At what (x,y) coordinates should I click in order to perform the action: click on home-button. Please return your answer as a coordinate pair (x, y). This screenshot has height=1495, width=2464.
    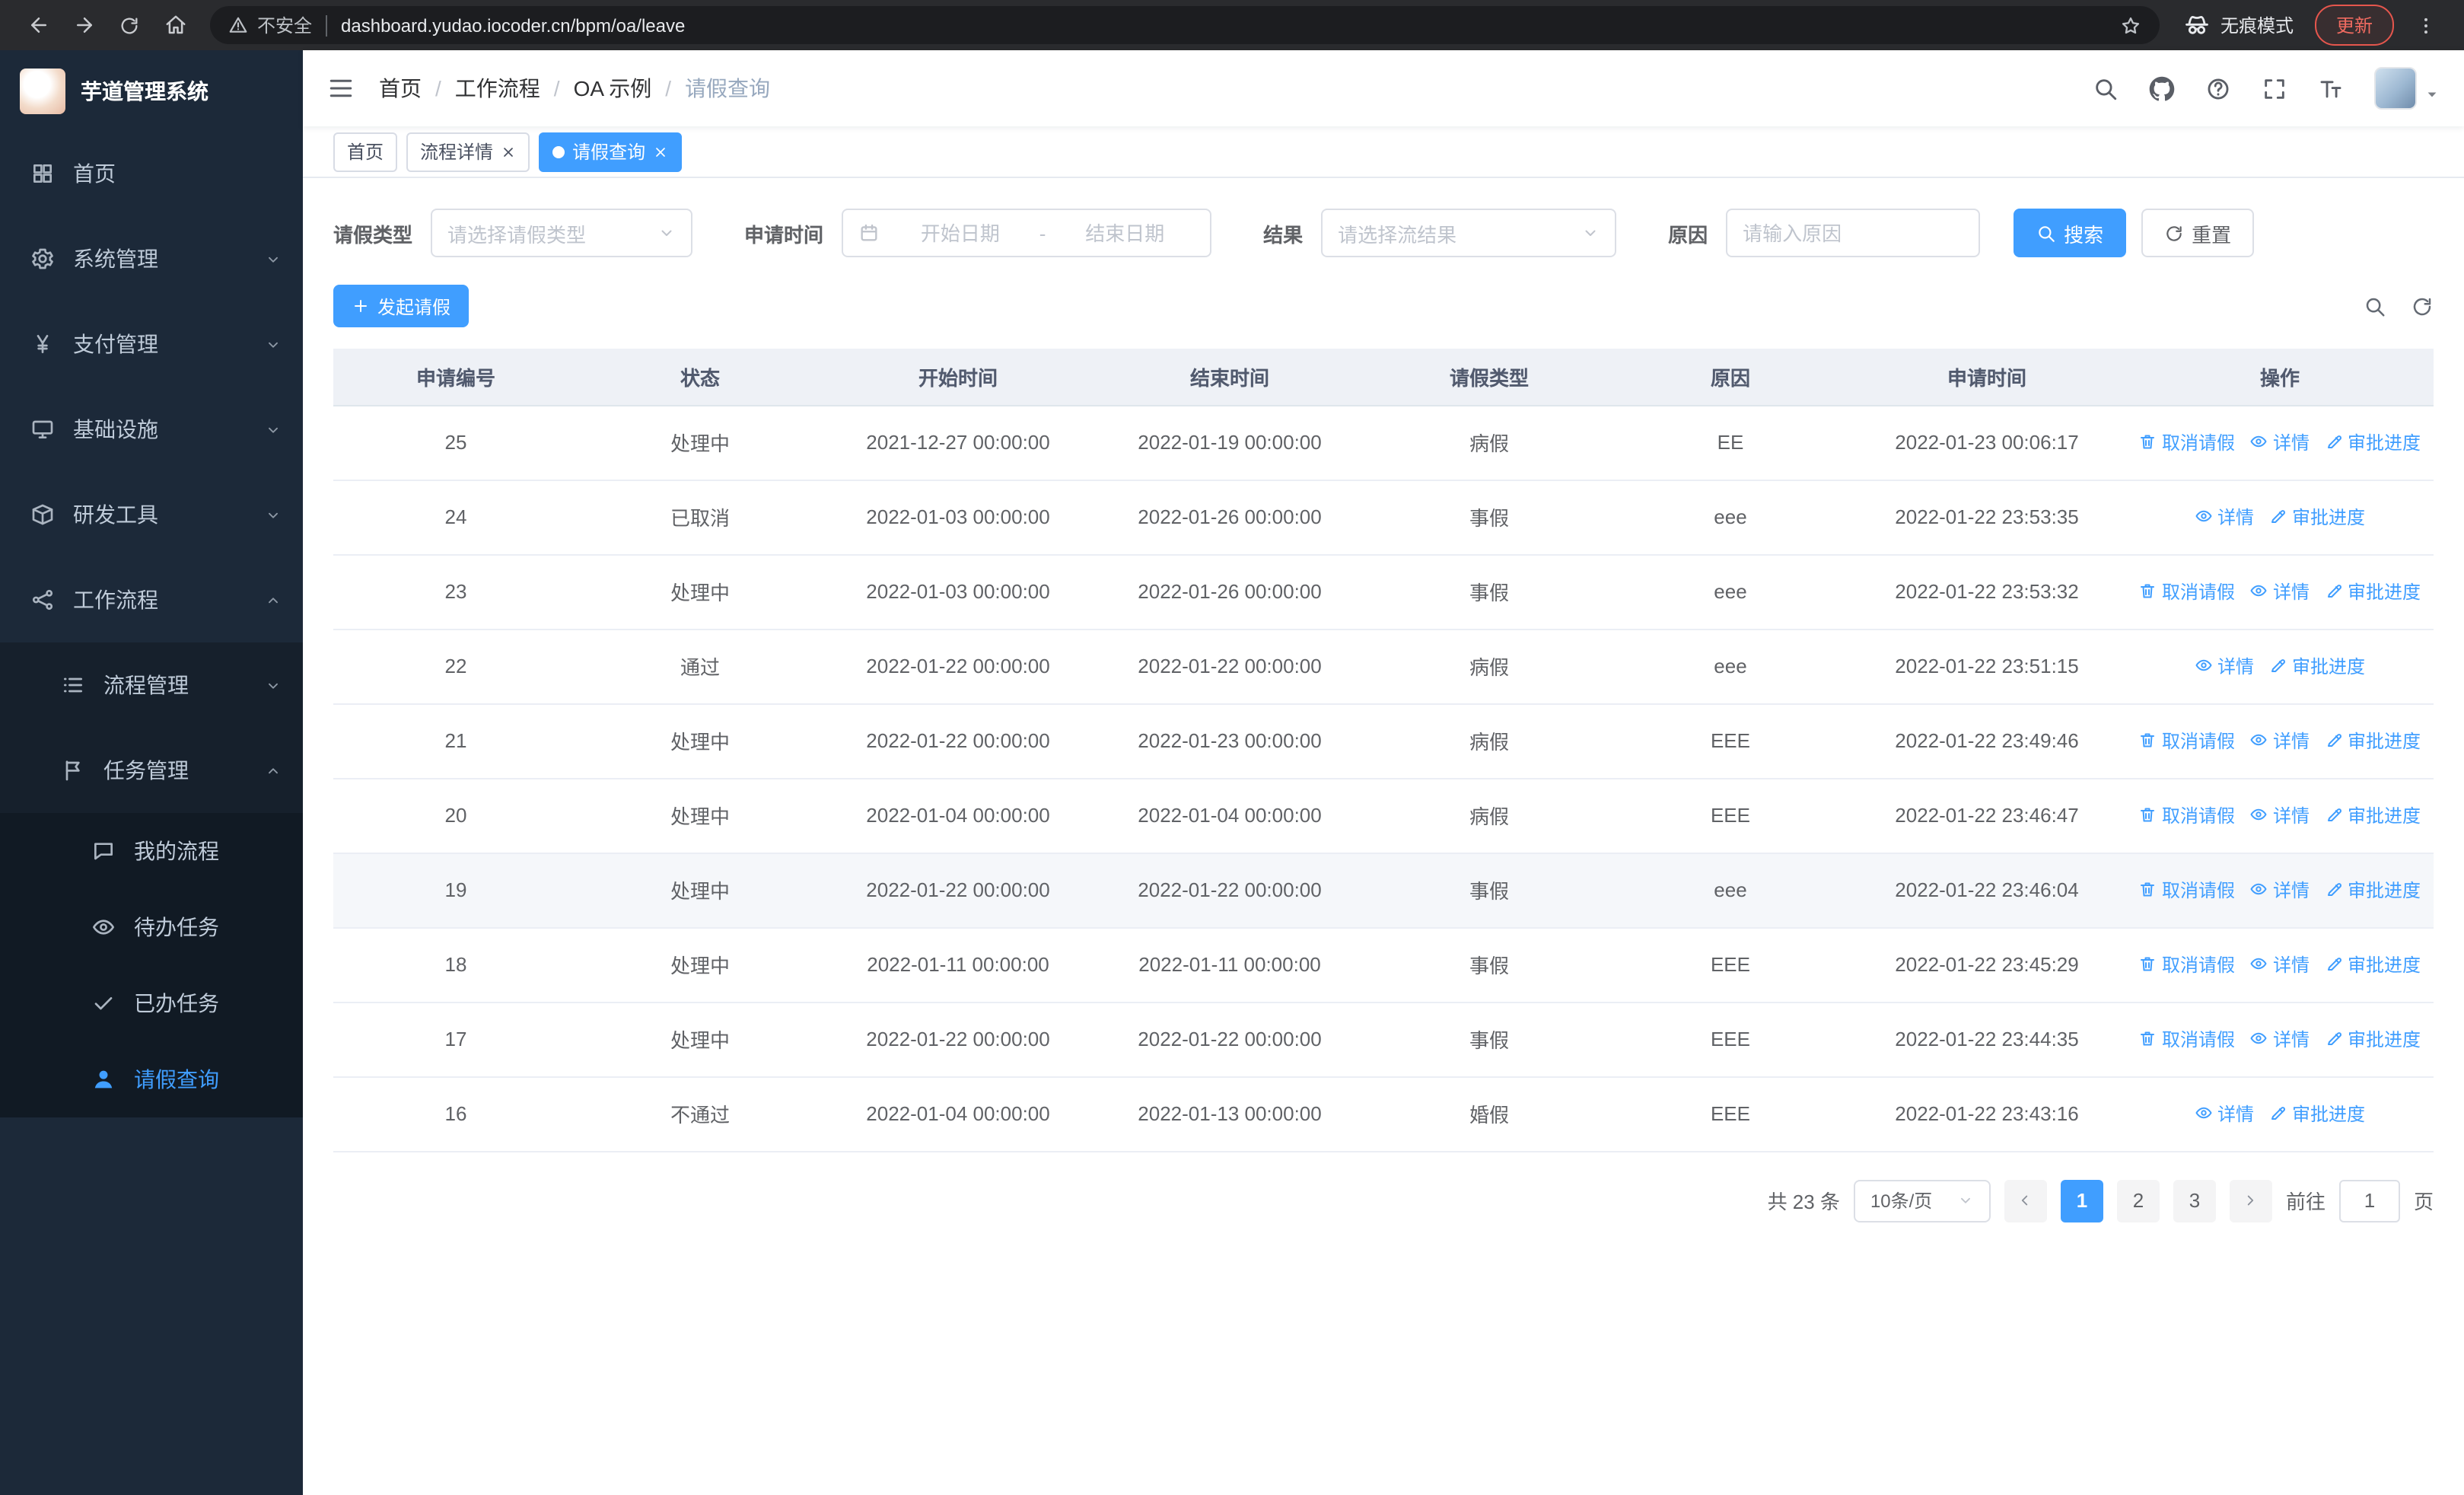
    Looking at the image, I should click on (175, 25).